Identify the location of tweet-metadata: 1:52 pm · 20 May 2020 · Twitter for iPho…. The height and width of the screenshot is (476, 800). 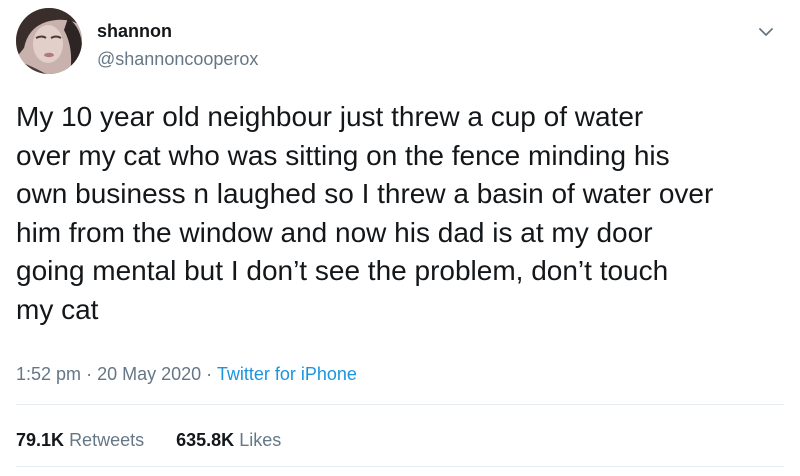
(186, 374).